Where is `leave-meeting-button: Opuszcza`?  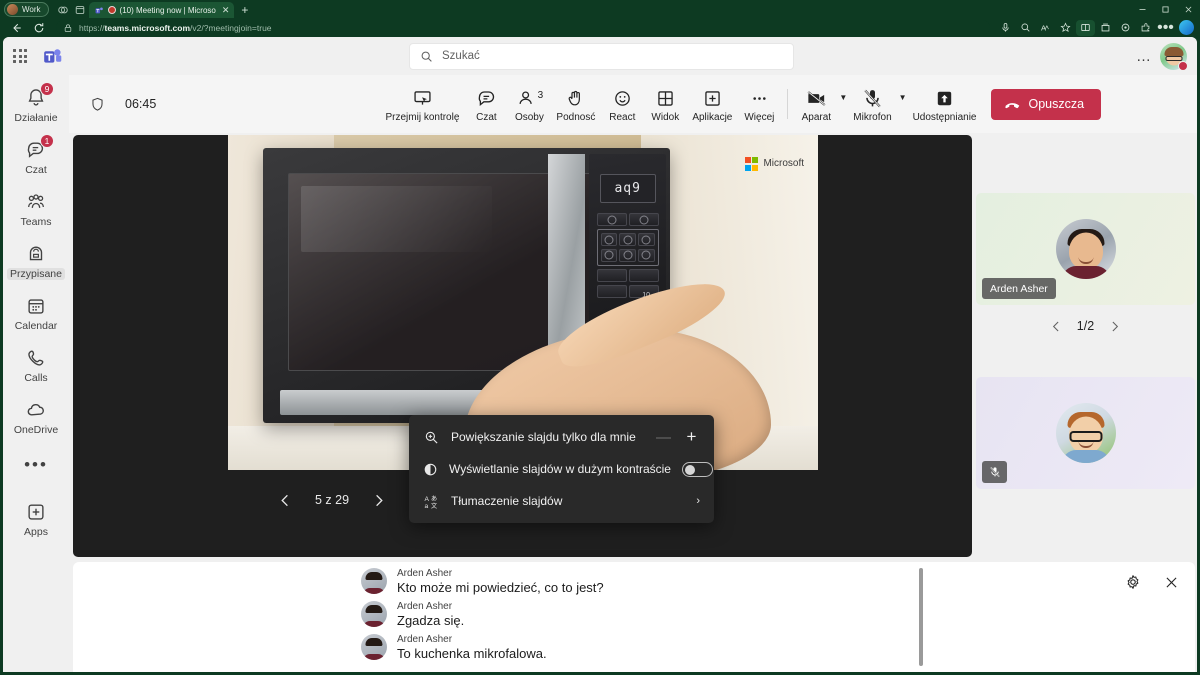
leave-meeting-button: Opuszcza is located at coordinates (1045, 104).